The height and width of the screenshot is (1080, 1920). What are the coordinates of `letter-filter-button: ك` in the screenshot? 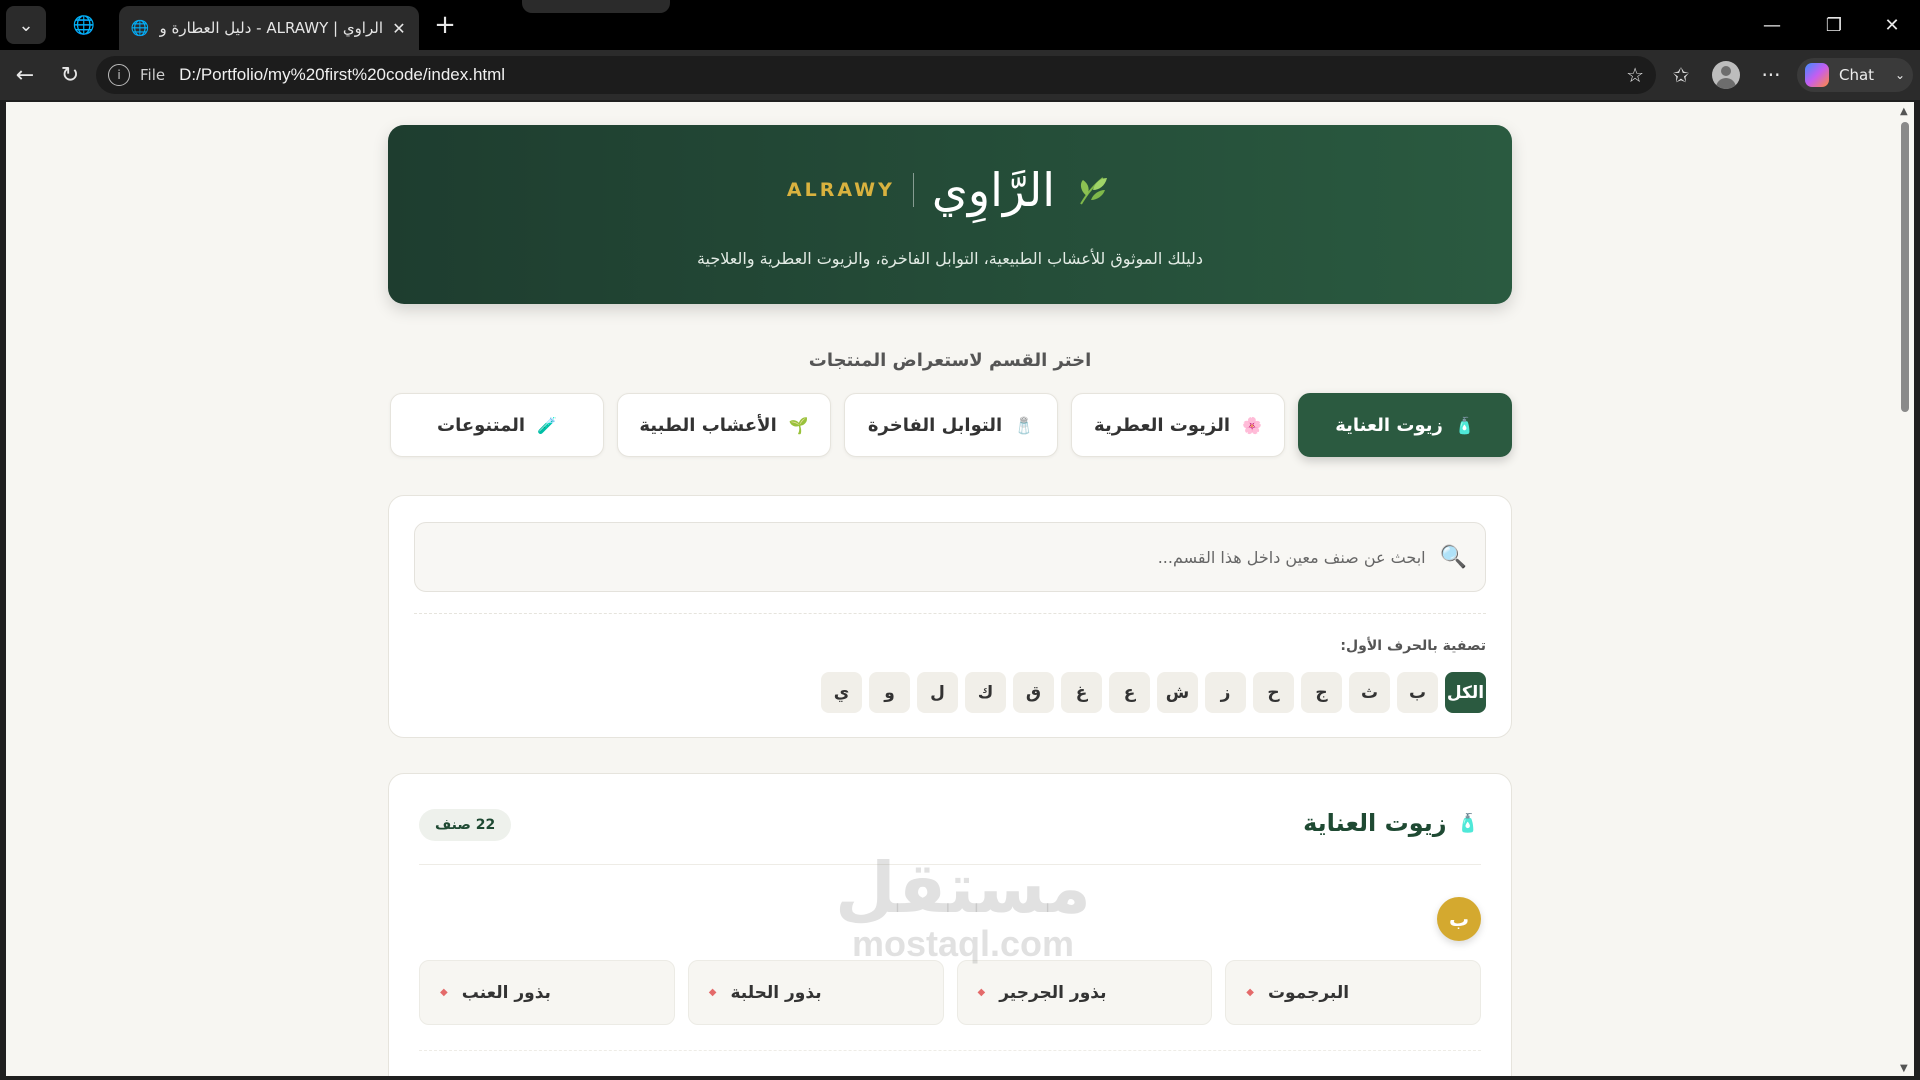 It's located at (985, 692).